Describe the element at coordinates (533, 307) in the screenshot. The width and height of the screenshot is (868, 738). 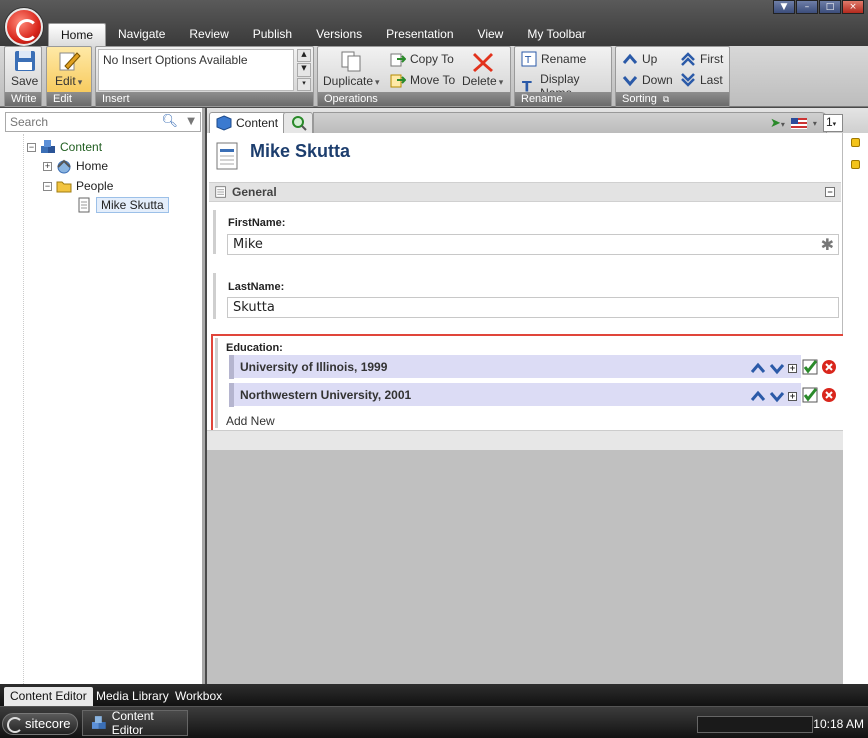
I see `last-name-field: Skutta` at that location.